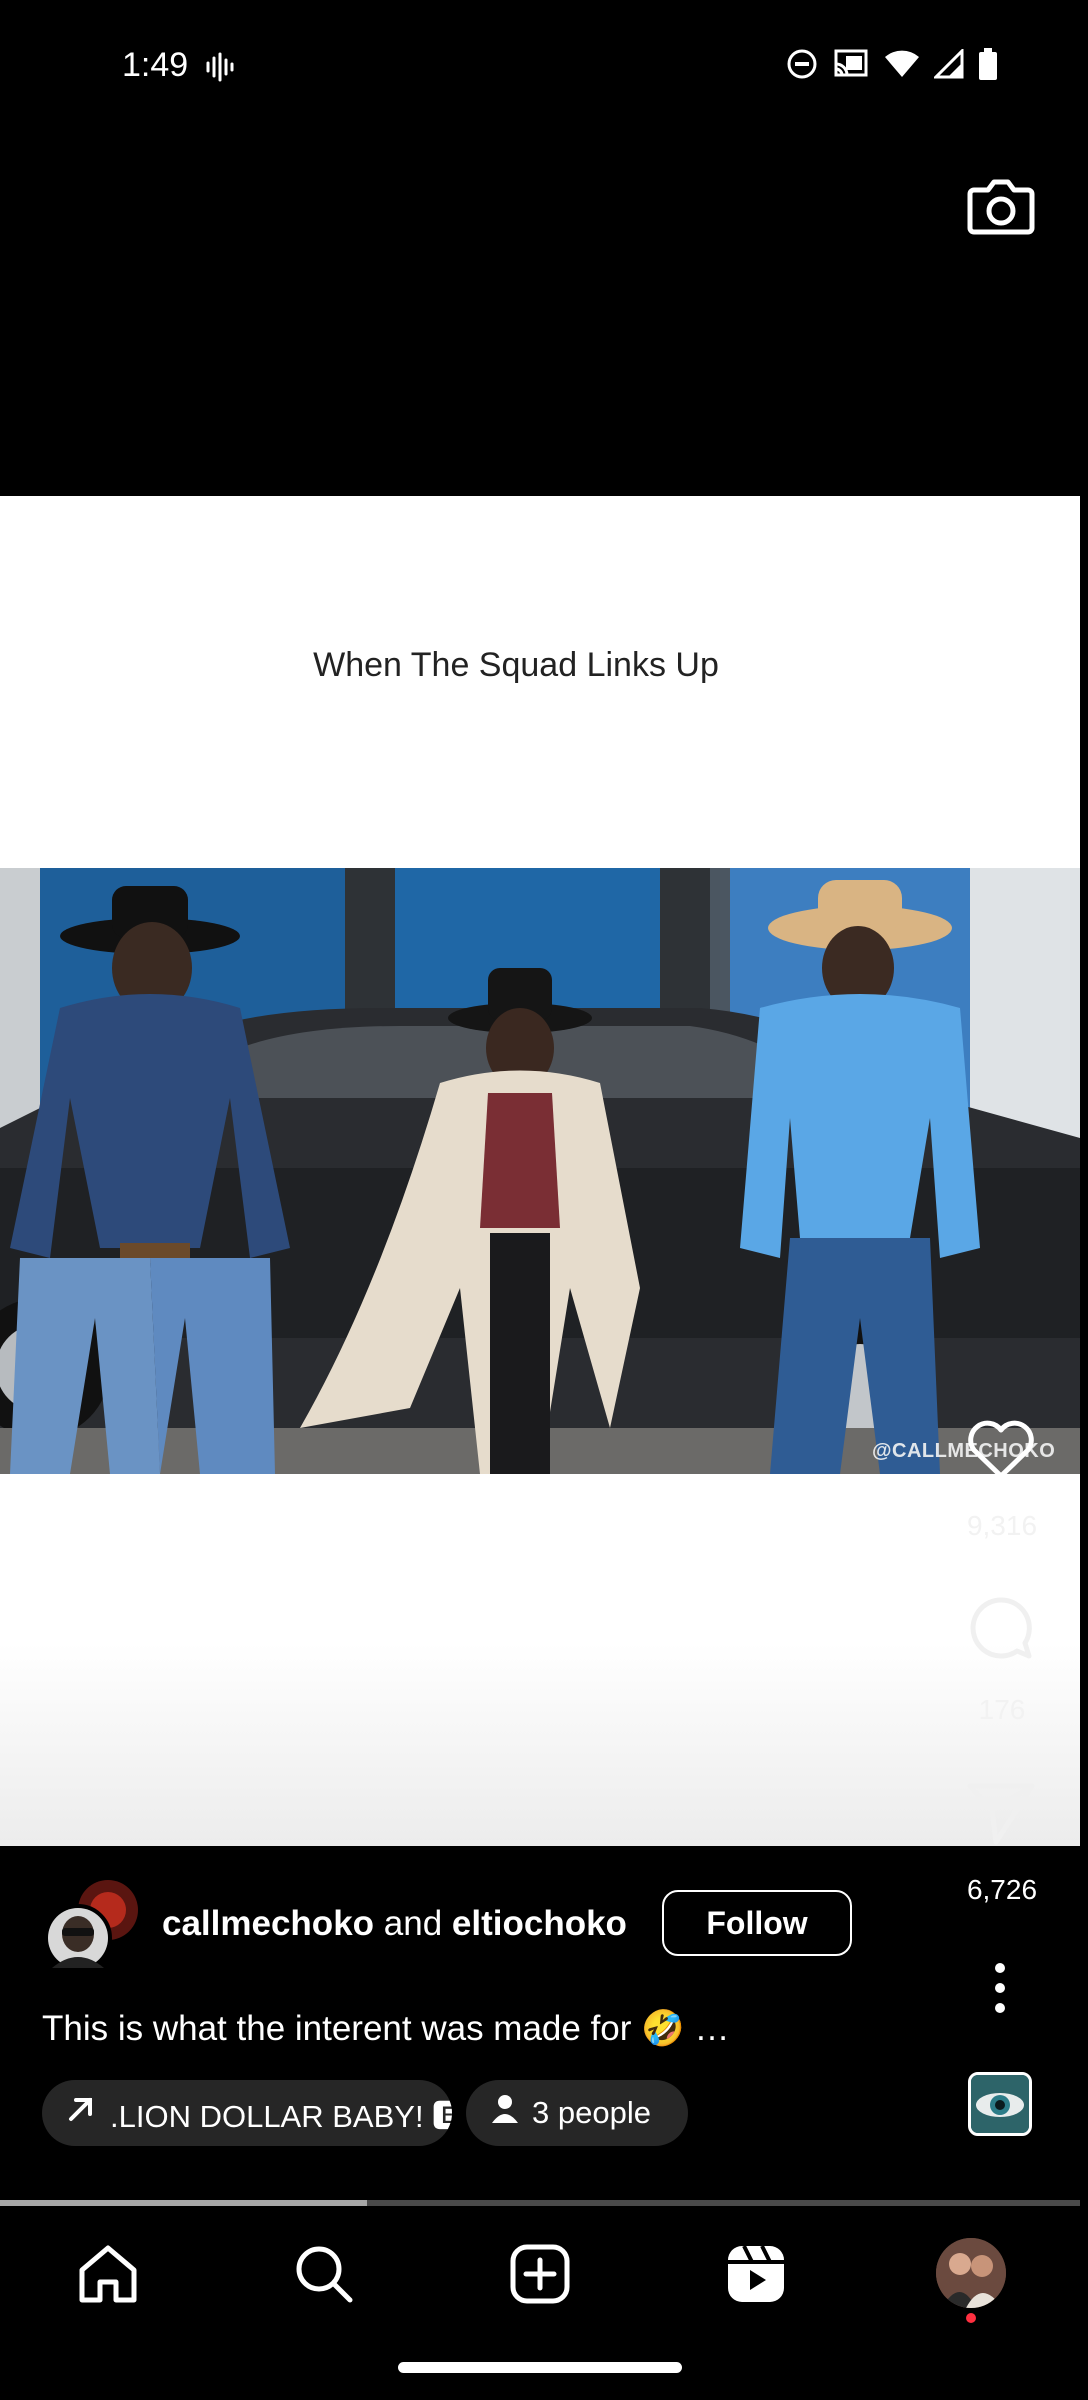 The image size is (1088, 2400). I want to click on tagged-people-label: 3 people, so click(591, 2112).